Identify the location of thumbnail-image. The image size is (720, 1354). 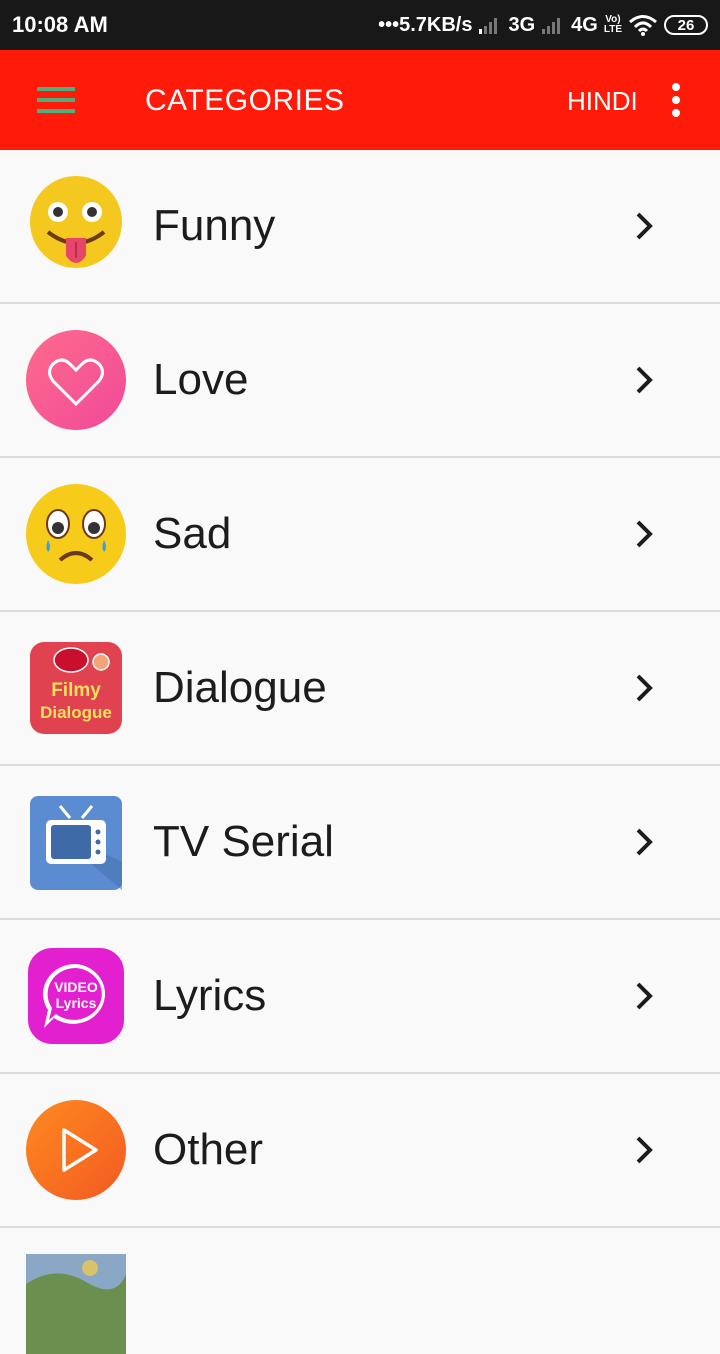
(76, 1304).